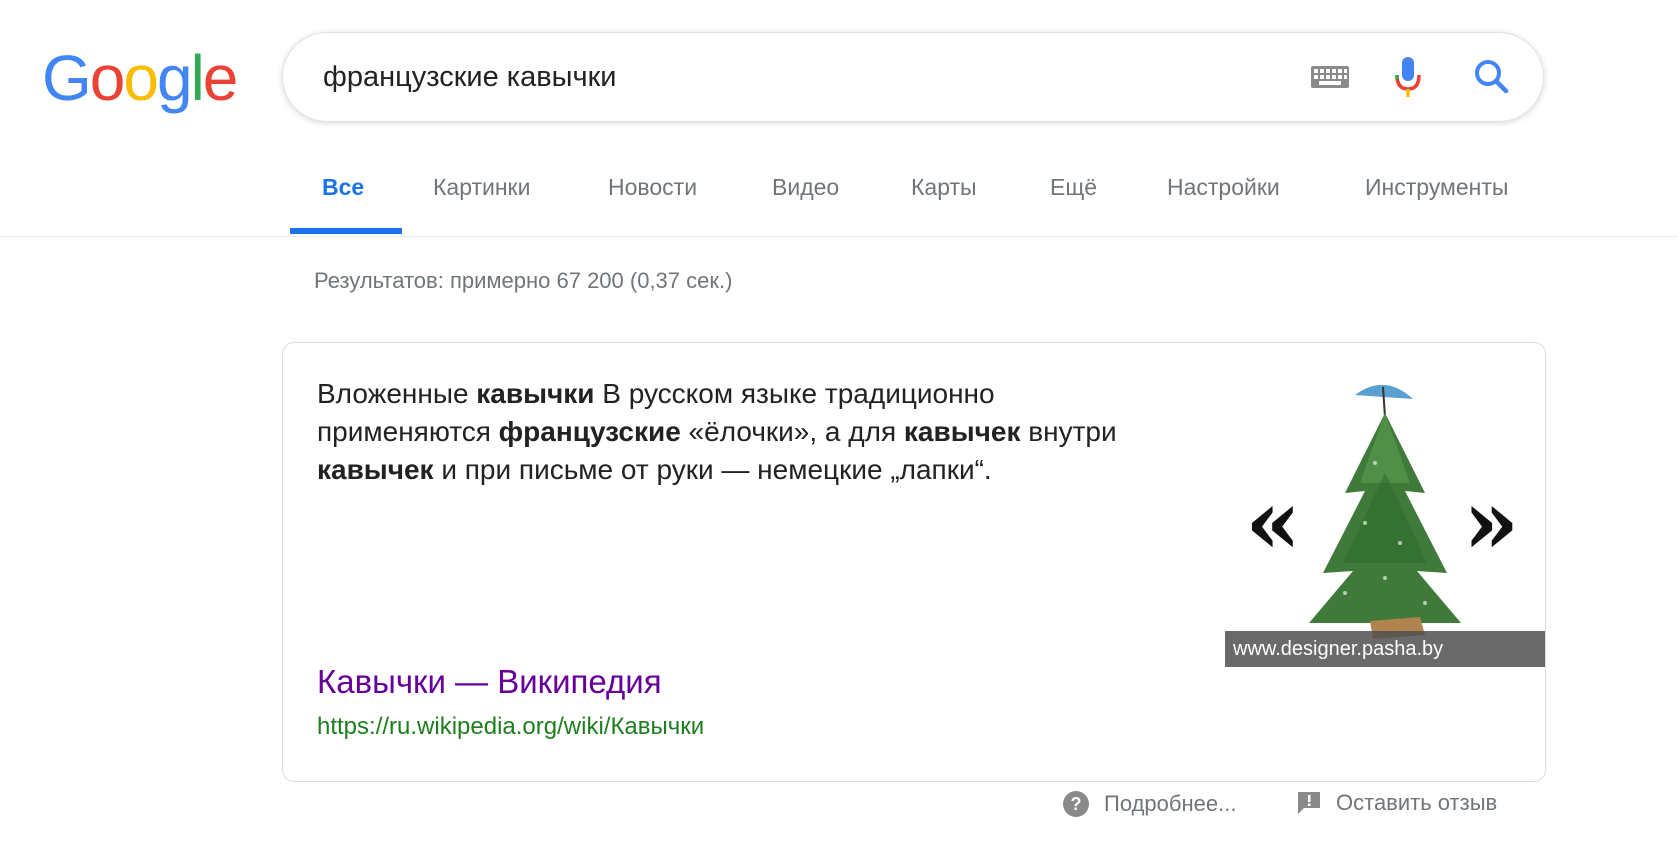  Describe the element at coordinates (1073, 187) in the screenshot. I see `tab-more: Ещё` at that location.